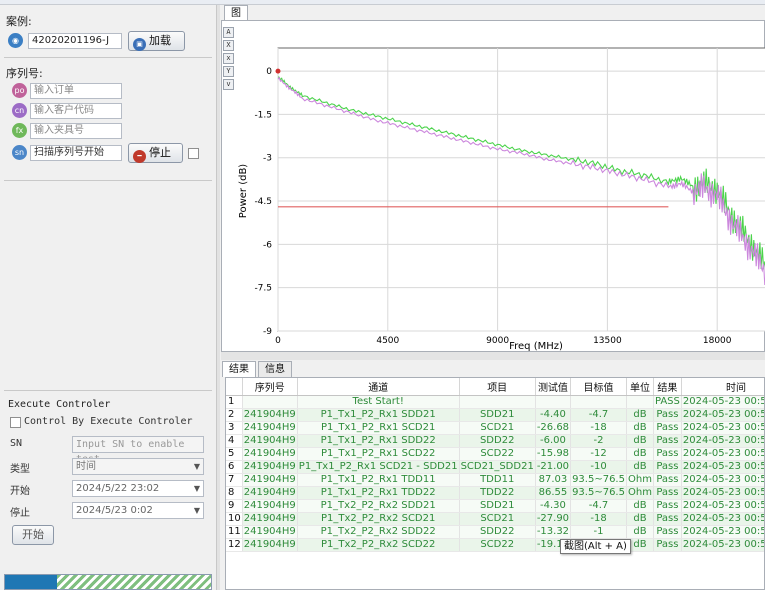 The height and width of the screenshot is (590, 765). Describe the element at coordinates (76, 111) in the screenshot. I see `customer-code-input: 输入客户代码` at that location.